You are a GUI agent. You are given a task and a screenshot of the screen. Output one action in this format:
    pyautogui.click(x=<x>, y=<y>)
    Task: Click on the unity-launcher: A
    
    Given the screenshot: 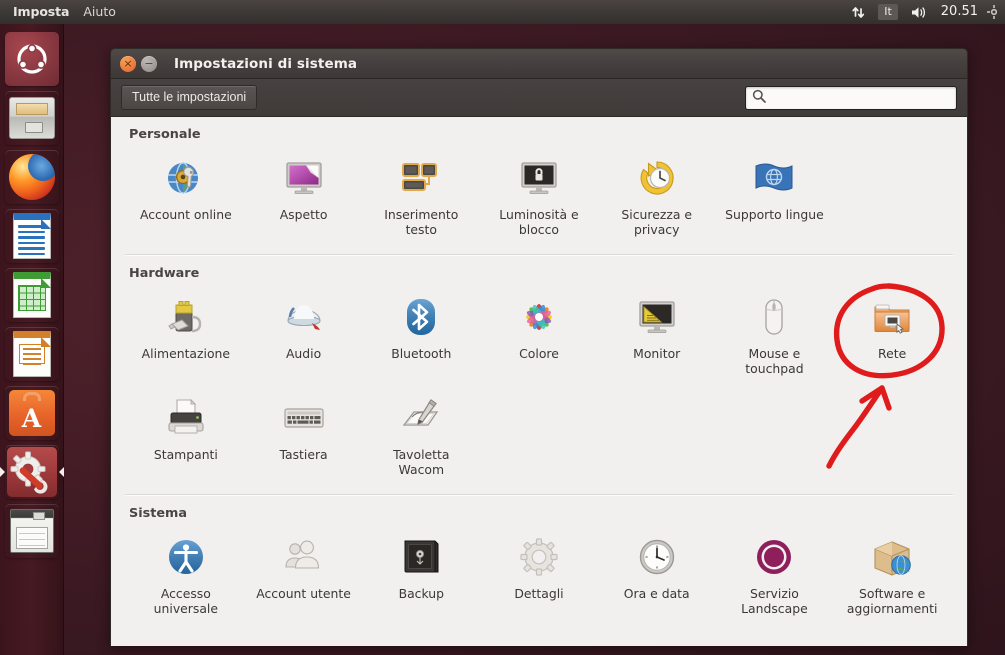 What is the action you would take?
    pyautogui.click(x=32, y=339)
    